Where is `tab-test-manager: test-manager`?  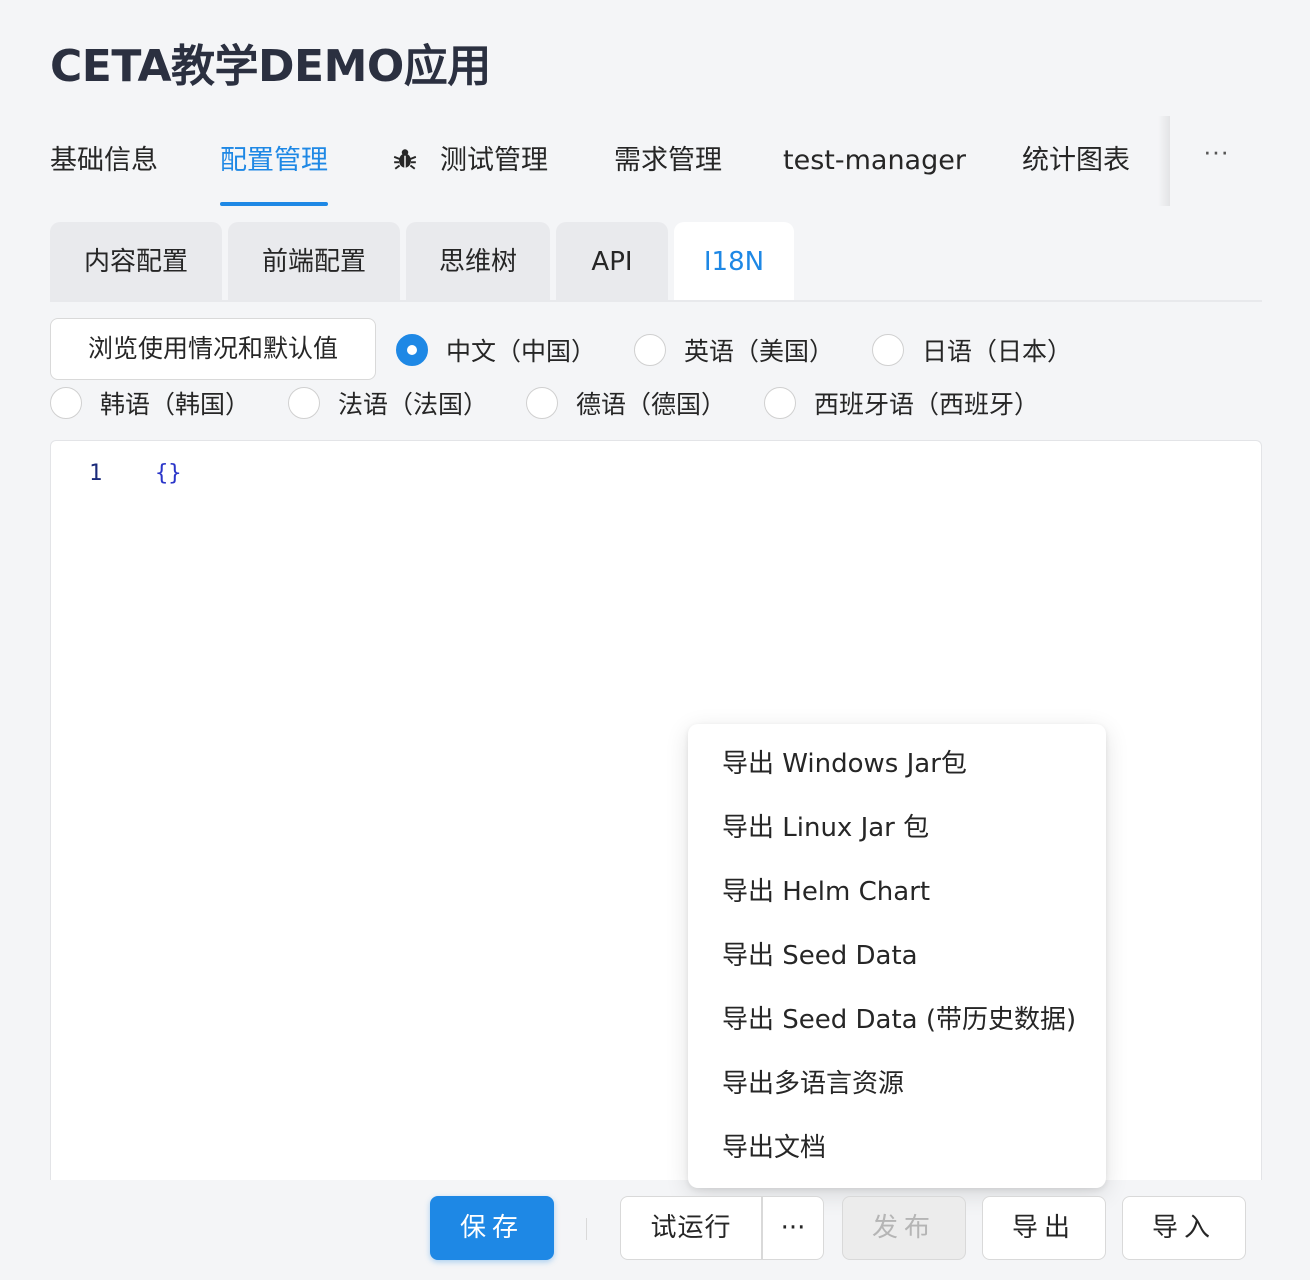
tab-test-manager: test-manager is located at coordinates (874, 163).